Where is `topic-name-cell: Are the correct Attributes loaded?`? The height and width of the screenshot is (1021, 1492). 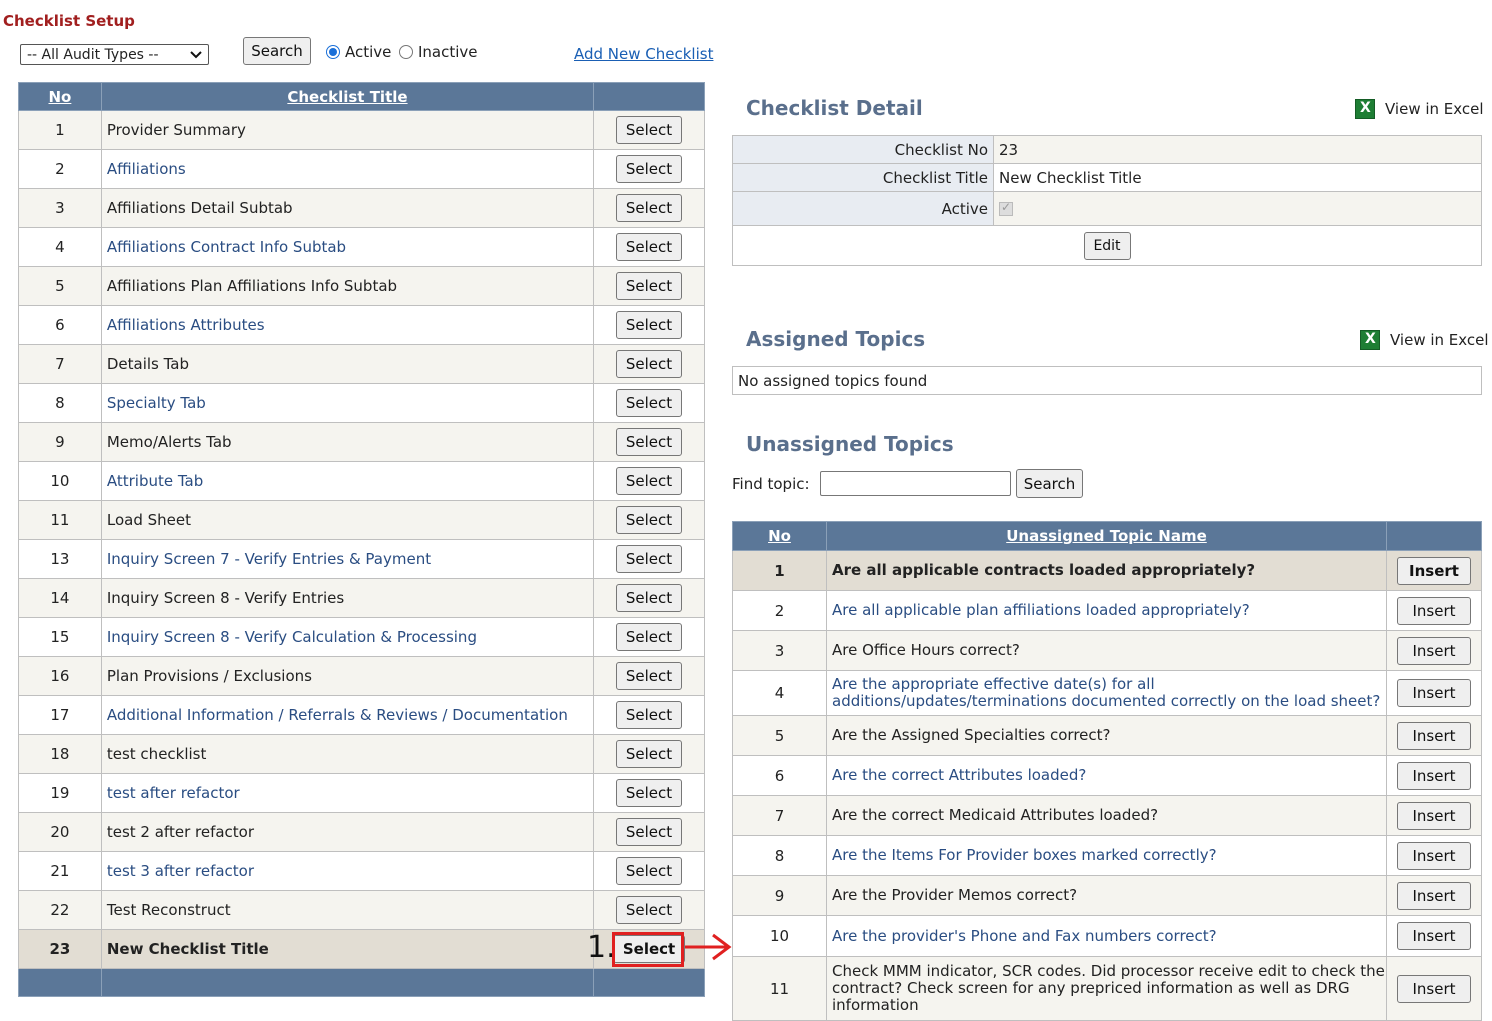 topic-name-cell: Are the correct Attributes loaded? is located at coordinates (1106, 775).